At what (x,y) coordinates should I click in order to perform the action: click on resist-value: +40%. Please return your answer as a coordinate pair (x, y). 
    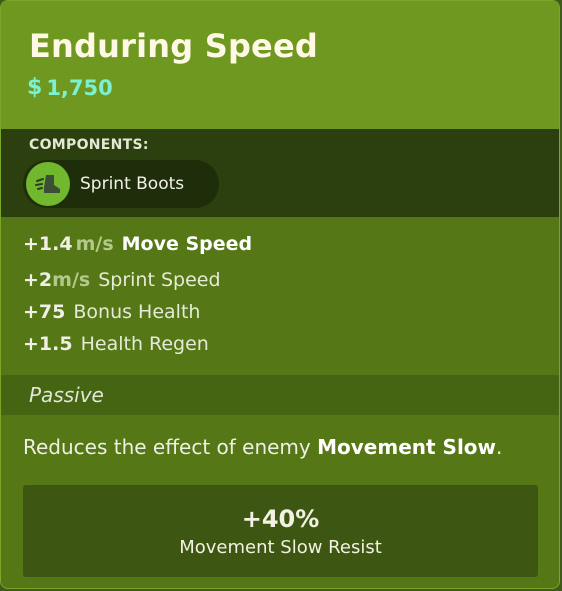
    Looking at the image, I should click on (280, 519).